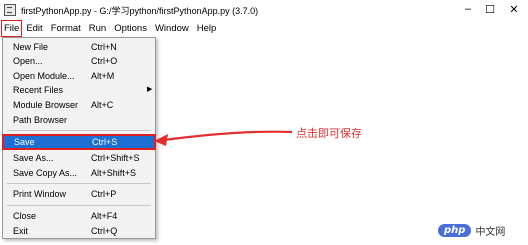 This screenshot has height=245, width=528. Describe the element at coordinates (79, 231) in the screenshot. I see `menu-item-exit: Exit Ctrl+Q` at that location.